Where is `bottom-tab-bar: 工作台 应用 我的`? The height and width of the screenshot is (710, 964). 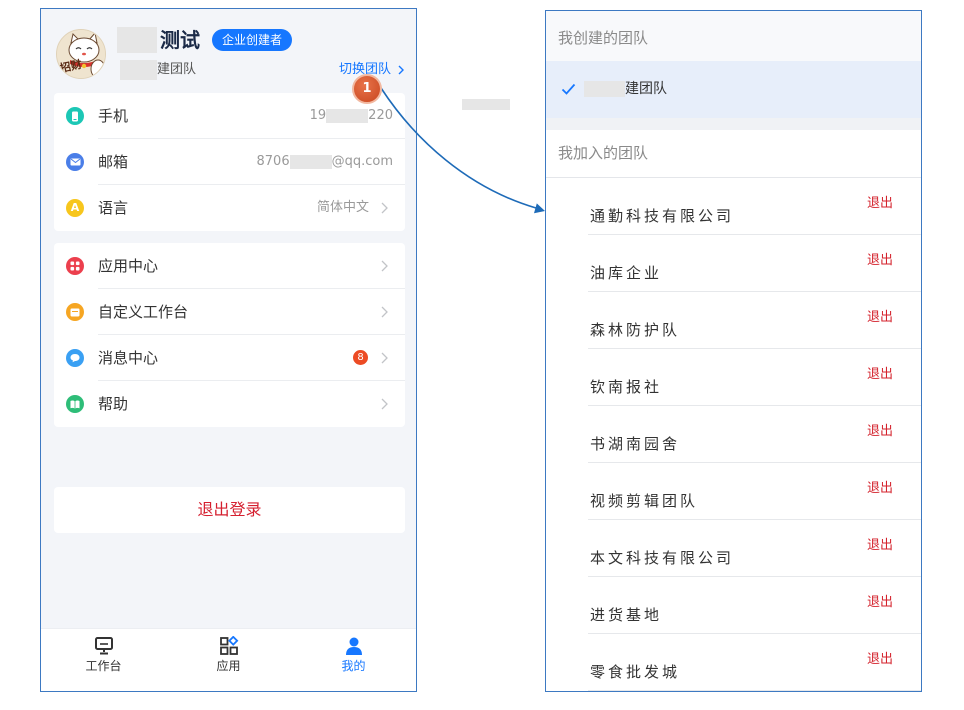 bottom-tab-bar: 工作台 应用 我的 is located at coordinates (228, 659).